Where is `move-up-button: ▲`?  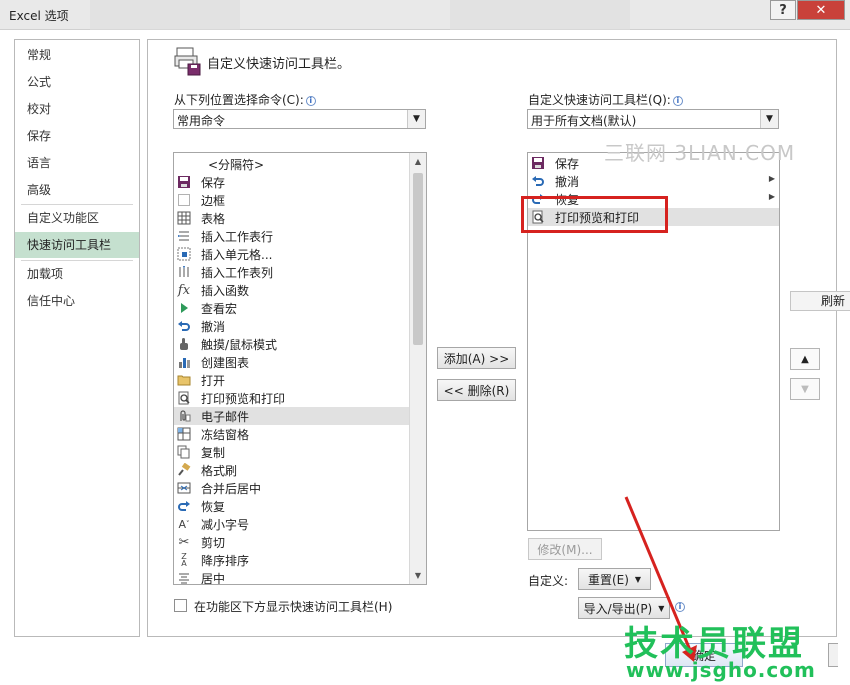
move-up-button: ▲ is located at coordinates (805, 359).